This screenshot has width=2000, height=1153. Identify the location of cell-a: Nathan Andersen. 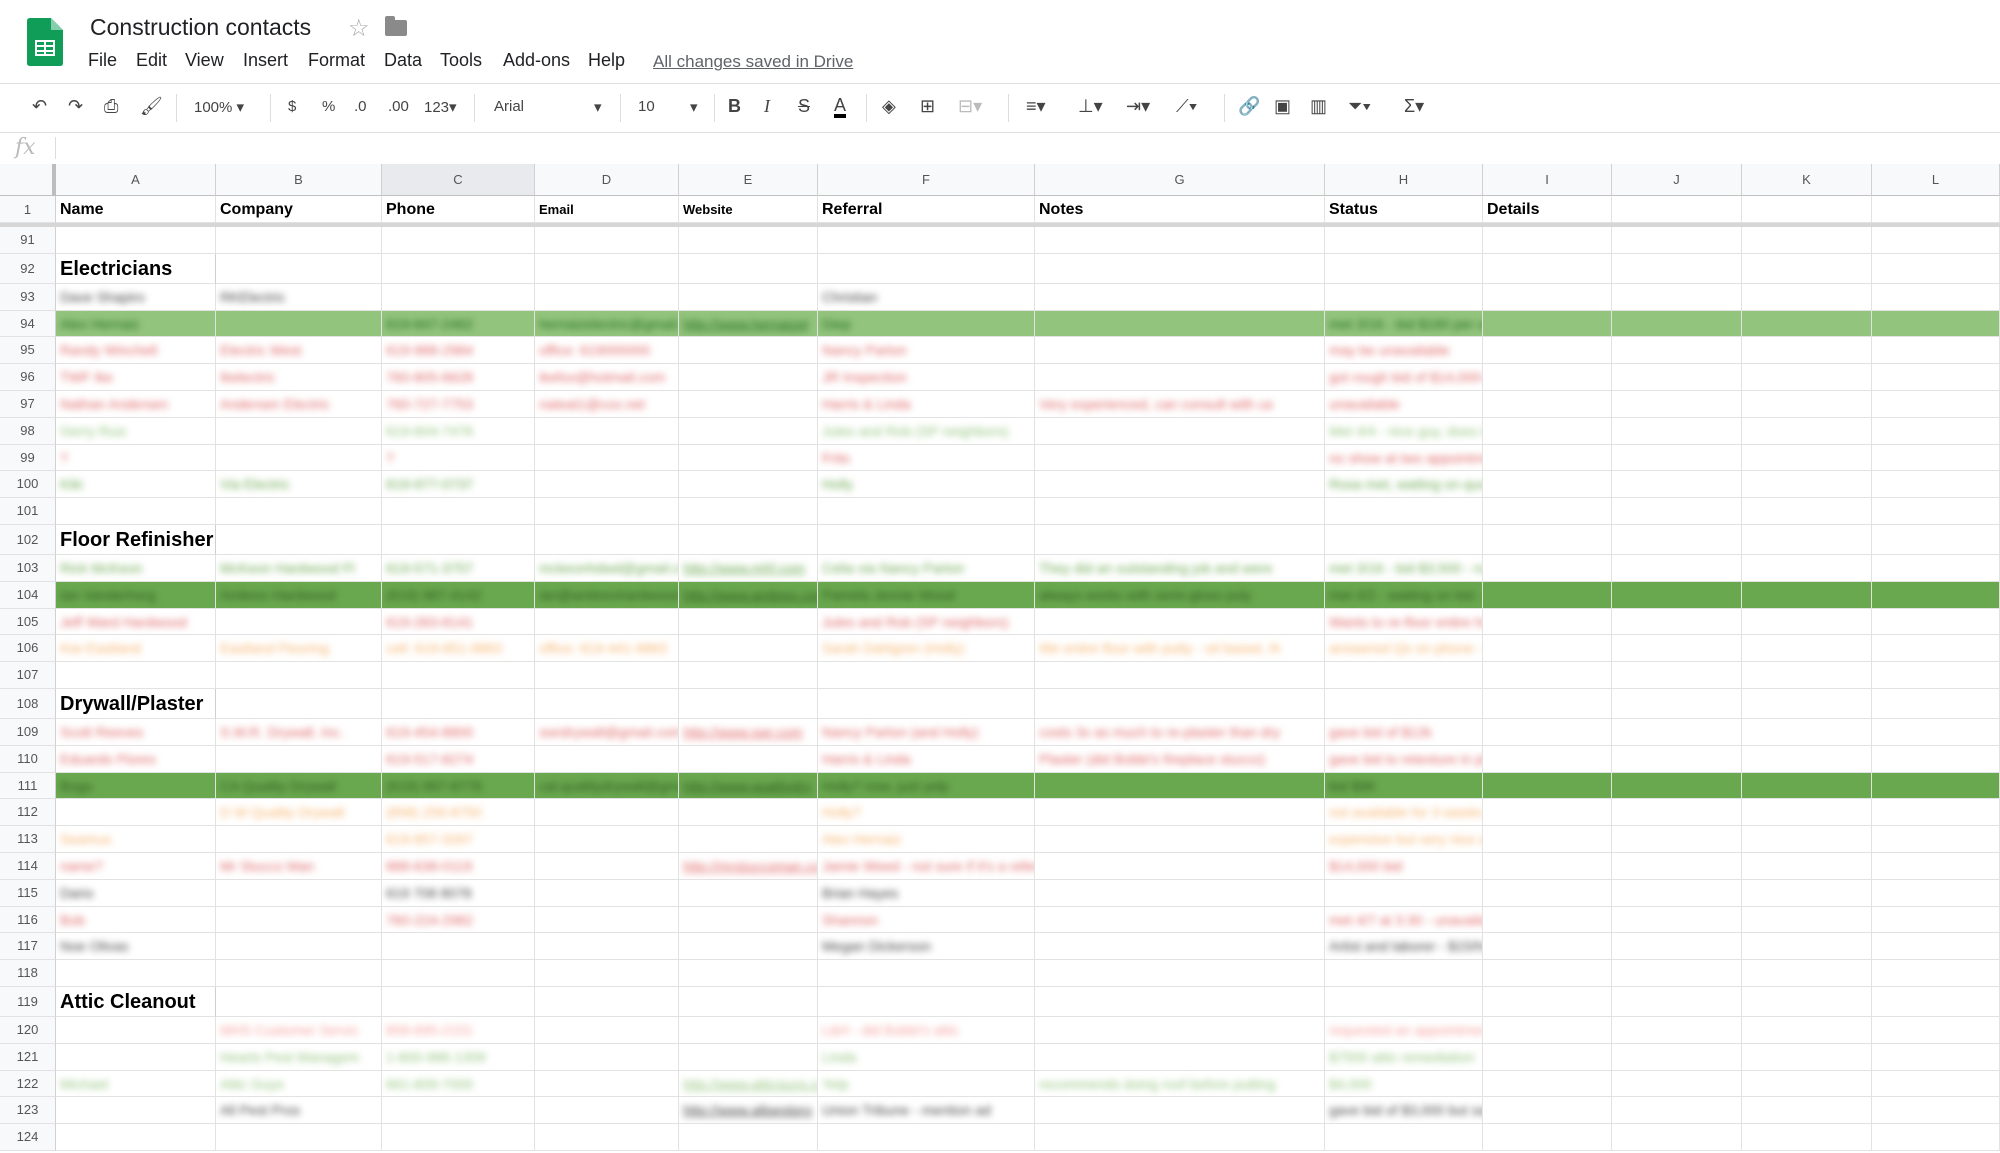
(136, 404).